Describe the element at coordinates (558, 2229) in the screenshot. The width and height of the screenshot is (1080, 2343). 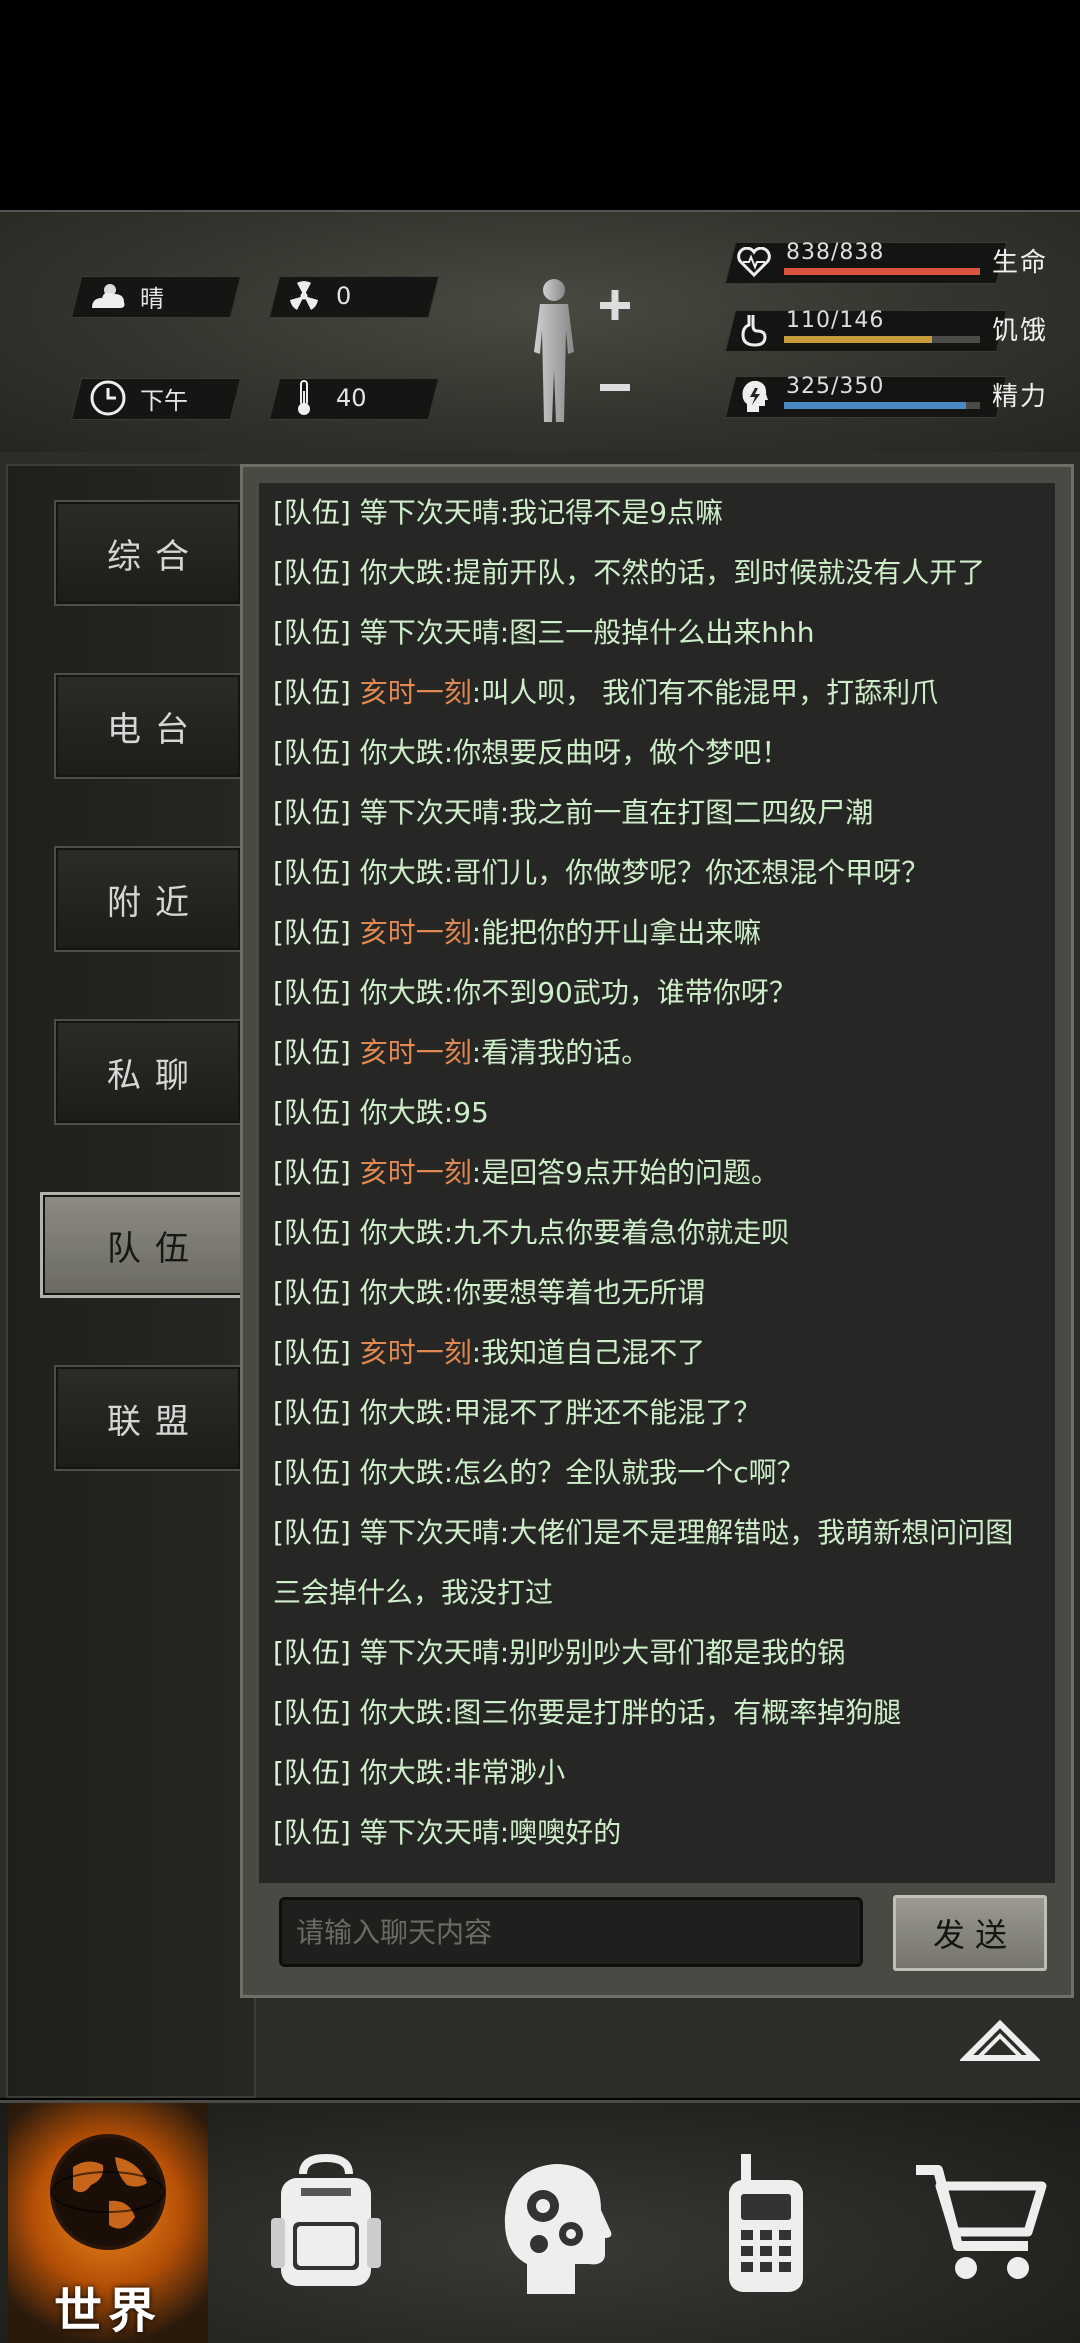
I see `head-gears-icon` at that location.